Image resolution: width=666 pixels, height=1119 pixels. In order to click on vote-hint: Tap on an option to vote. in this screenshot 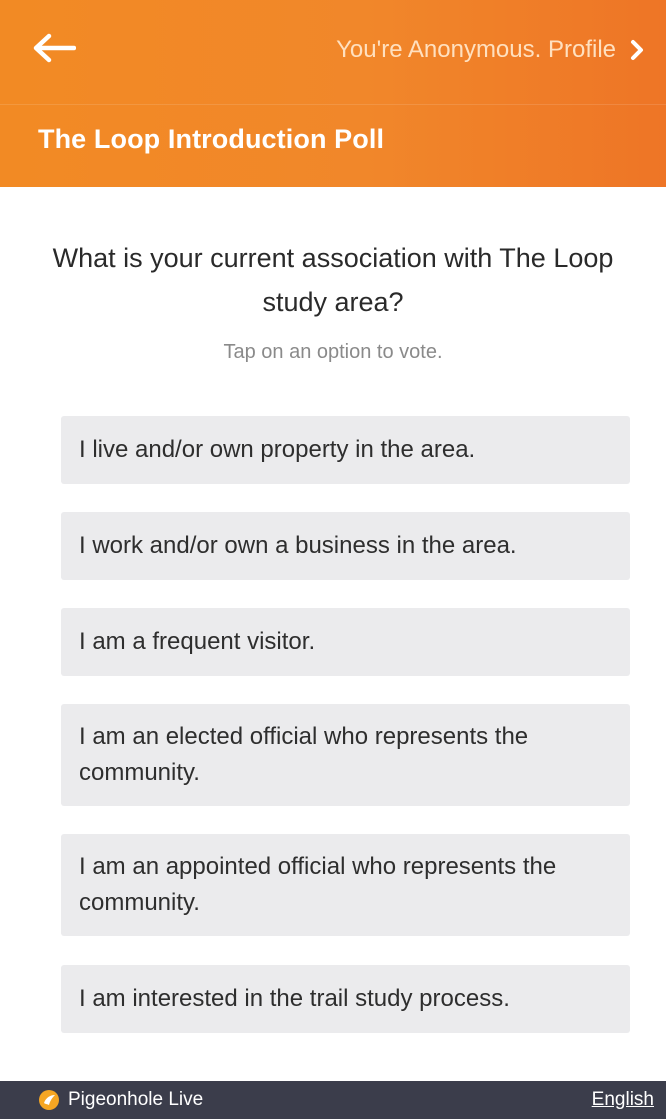, I will do `click(333, 352)`.